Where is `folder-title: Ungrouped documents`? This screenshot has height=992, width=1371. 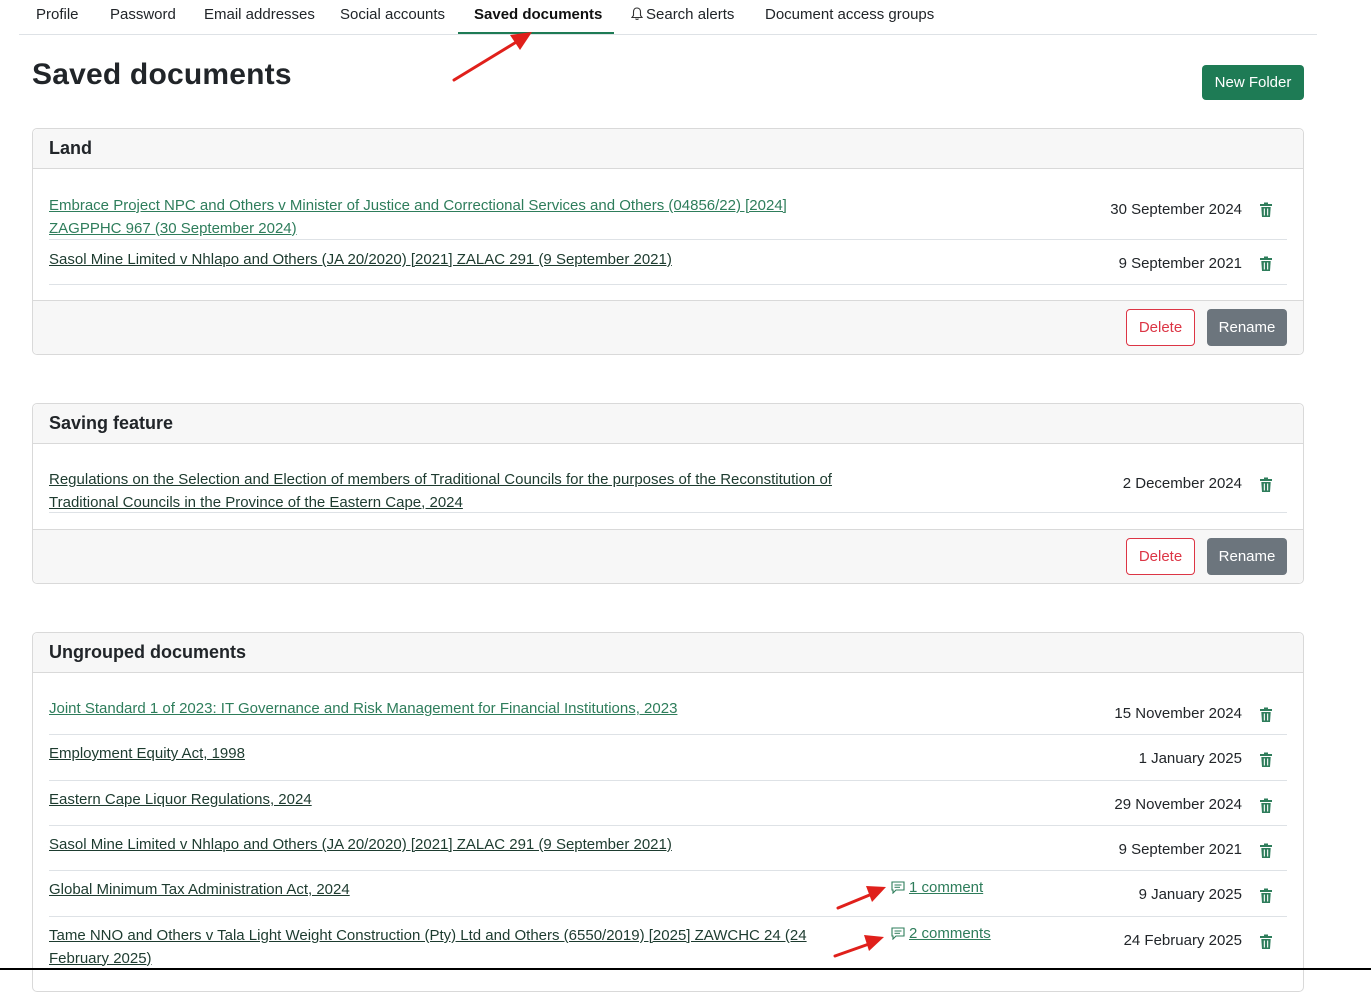
folder-title: Ungrouped documents is located at coordinates (668, 653).